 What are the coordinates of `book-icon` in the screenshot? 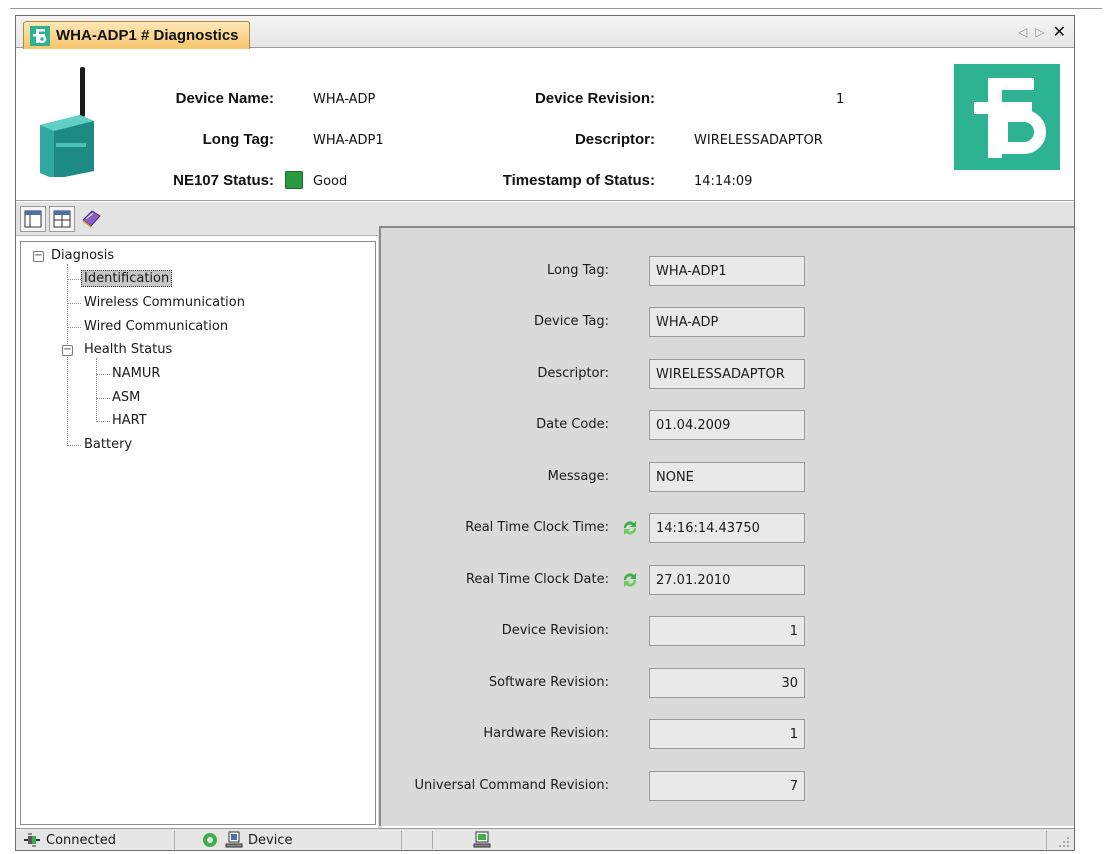 It's located at (91, 218).